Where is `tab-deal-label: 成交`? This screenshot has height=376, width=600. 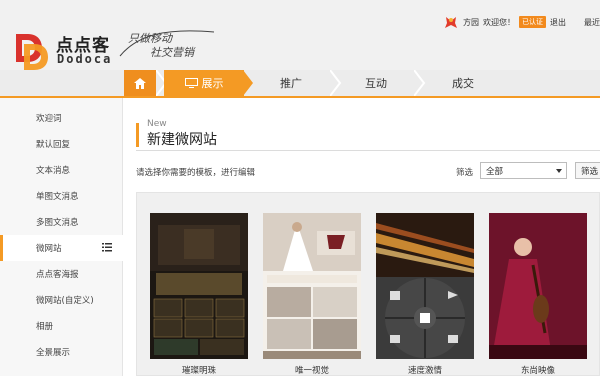 tab-deal-label: 成交 is located at coordinates (463, 83).